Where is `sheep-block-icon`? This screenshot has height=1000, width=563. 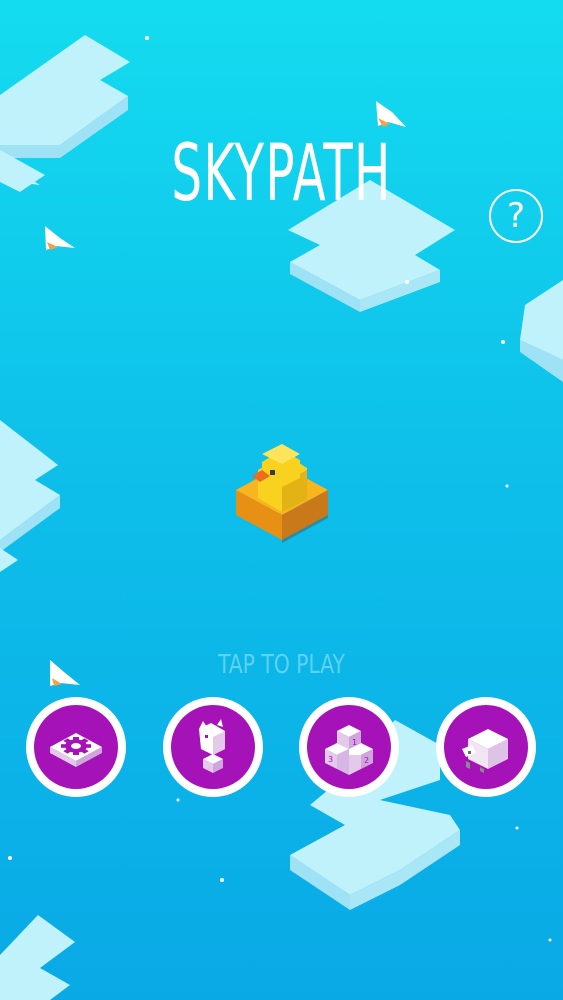
sheep-block-icon is located at coordinates (485, 751).